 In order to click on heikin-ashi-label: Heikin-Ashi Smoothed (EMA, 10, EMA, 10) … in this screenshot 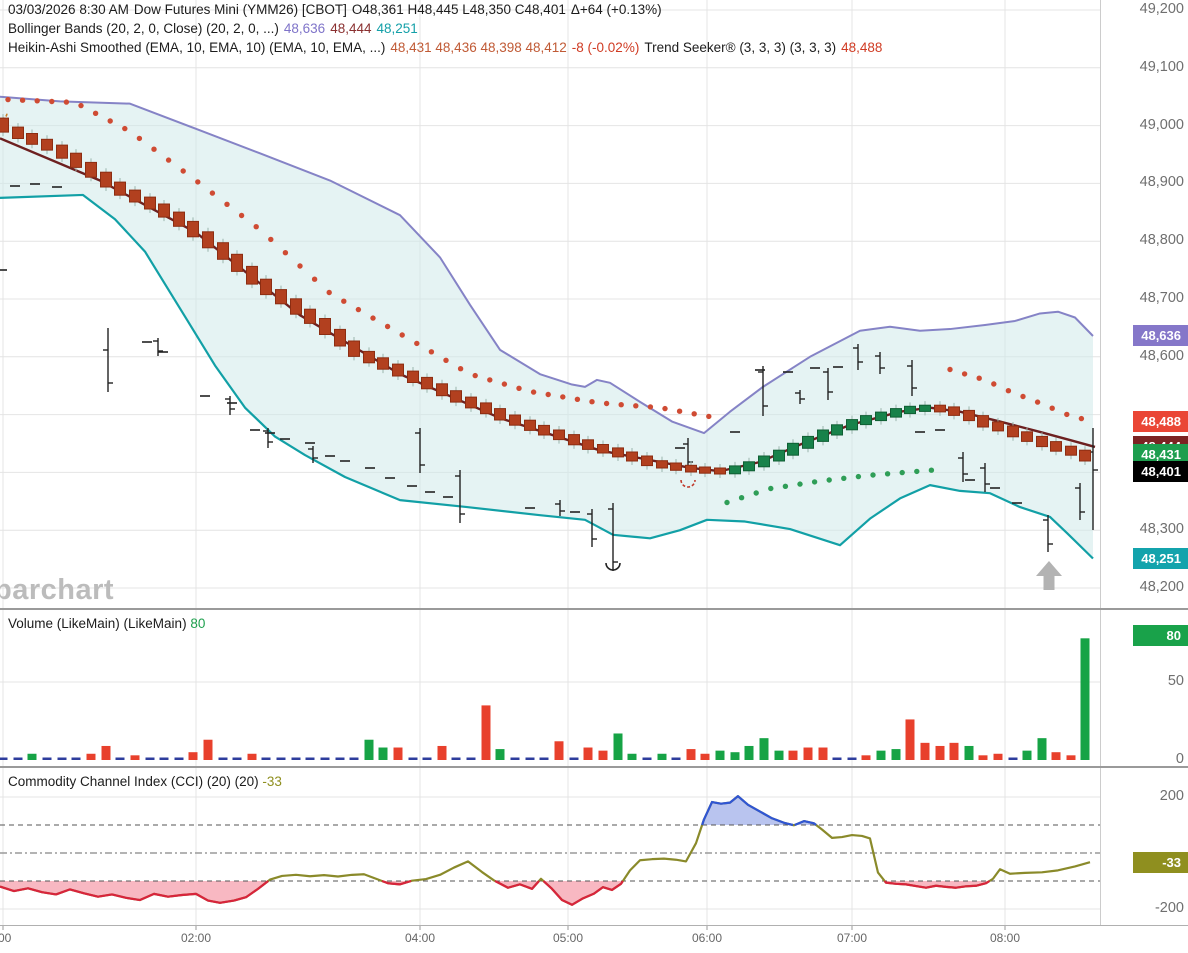, I will do `click(197, 47)`.